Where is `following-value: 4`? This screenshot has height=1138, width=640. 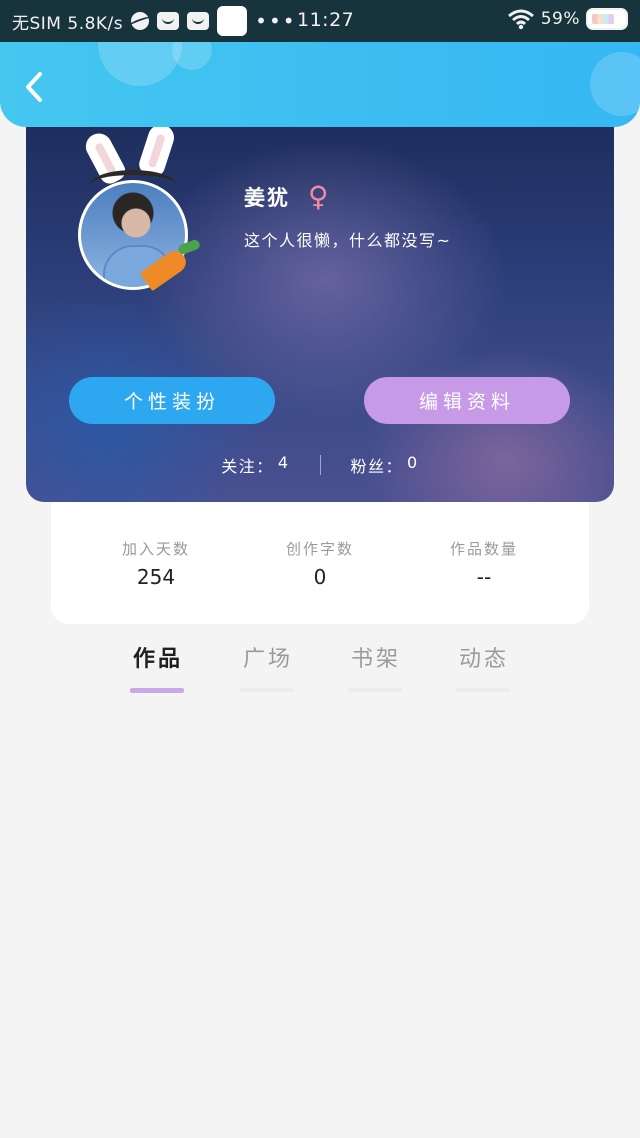 following-value: 4 is located at coordinates (283, 462).